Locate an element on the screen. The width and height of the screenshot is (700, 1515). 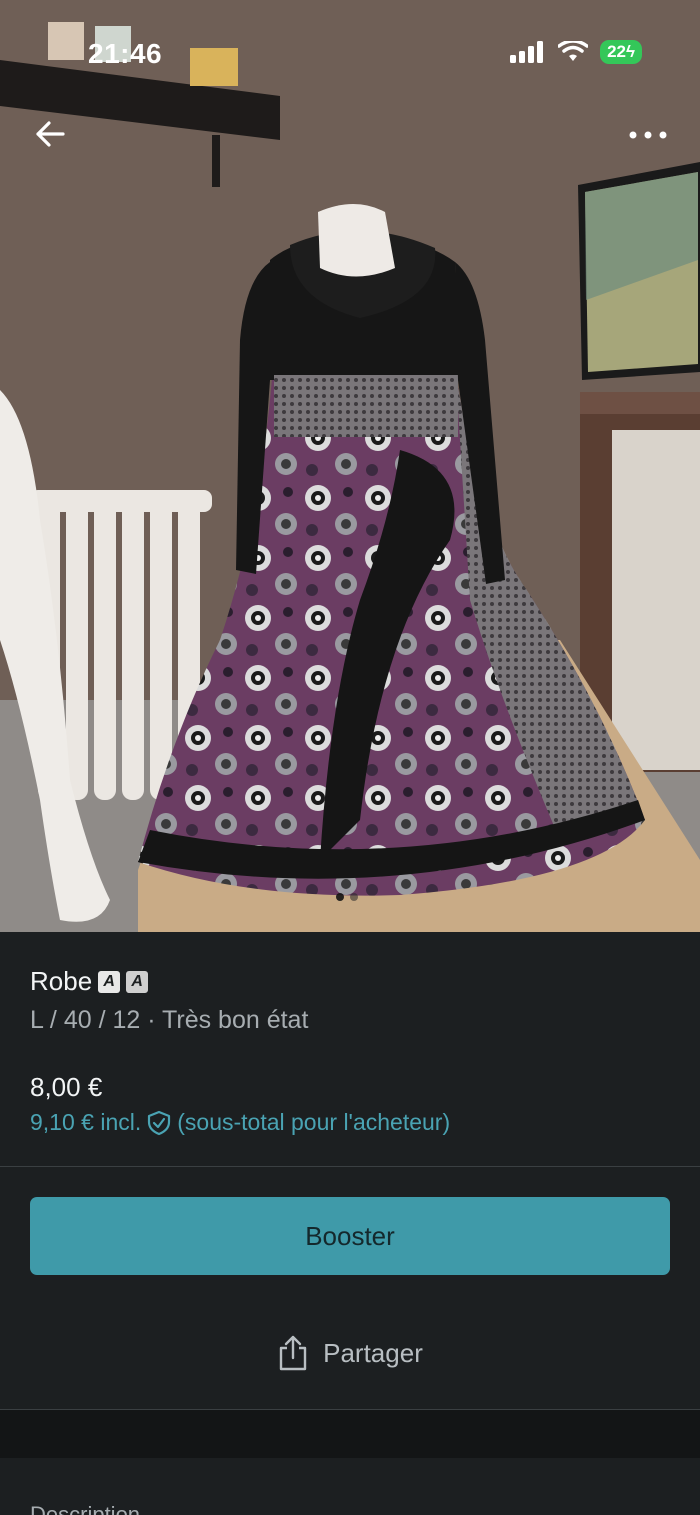
arrow-left-icon is located at coordinates (50, 134).